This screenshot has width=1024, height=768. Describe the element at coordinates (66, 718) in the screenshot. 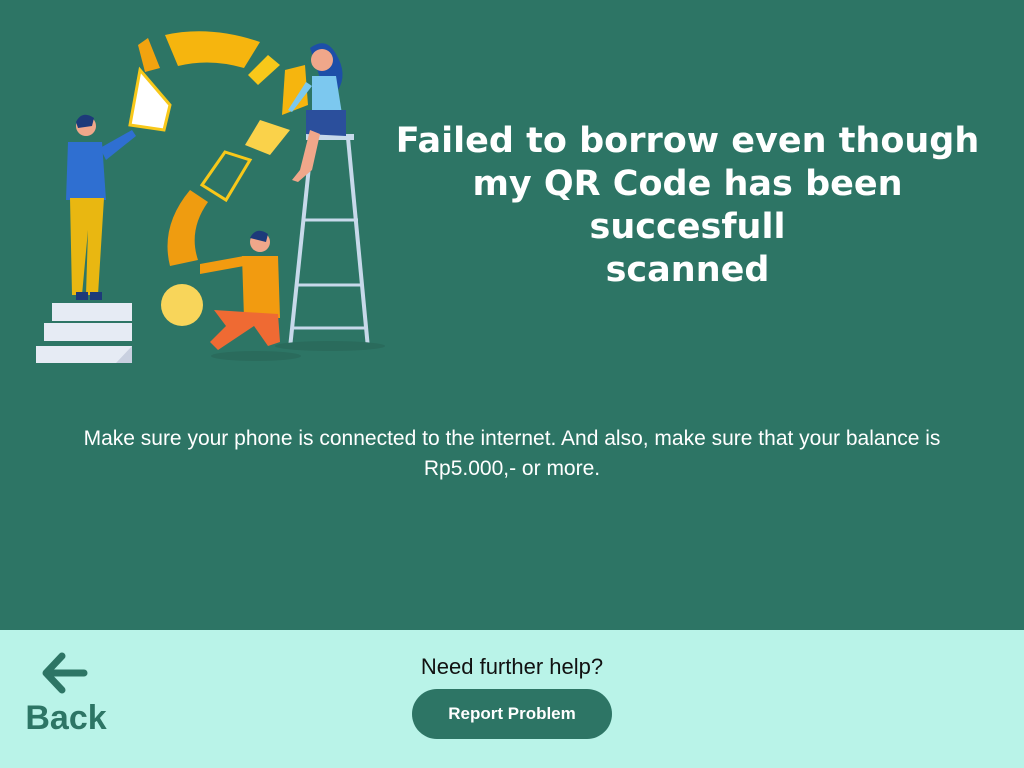

I see `back-label: Back` at that location.